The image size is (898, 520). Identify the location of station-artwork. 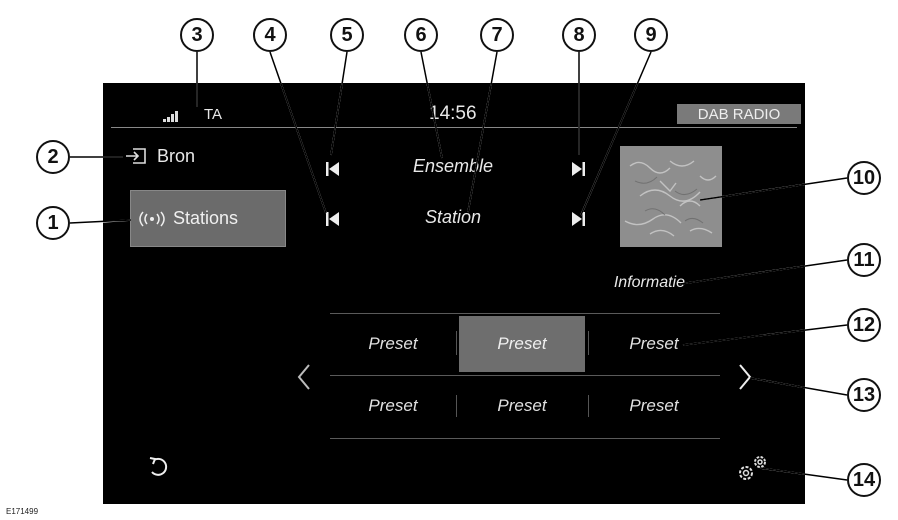
(671, 196).